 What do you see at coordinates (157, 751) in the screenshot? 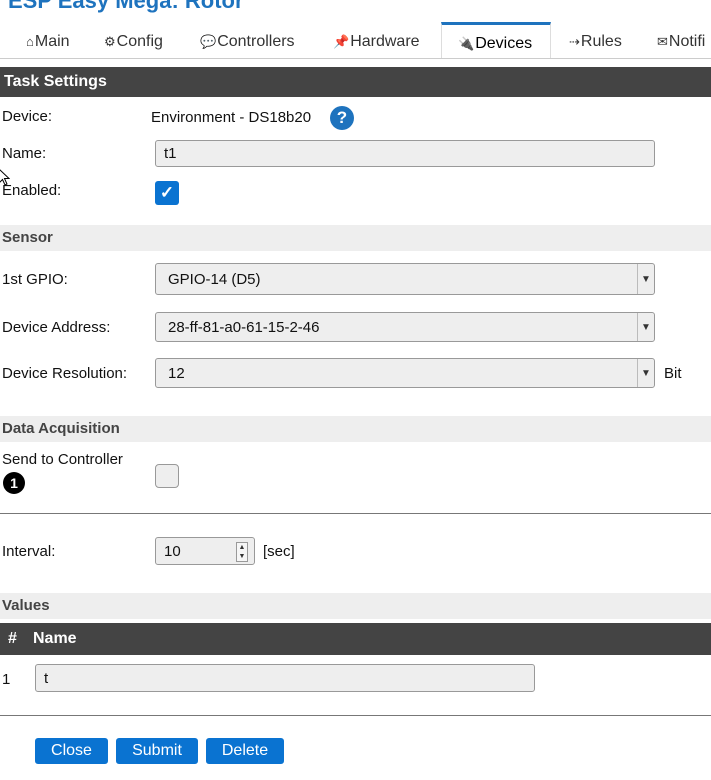
I see `submit-button: Submit` at bounding box center [157, 751].